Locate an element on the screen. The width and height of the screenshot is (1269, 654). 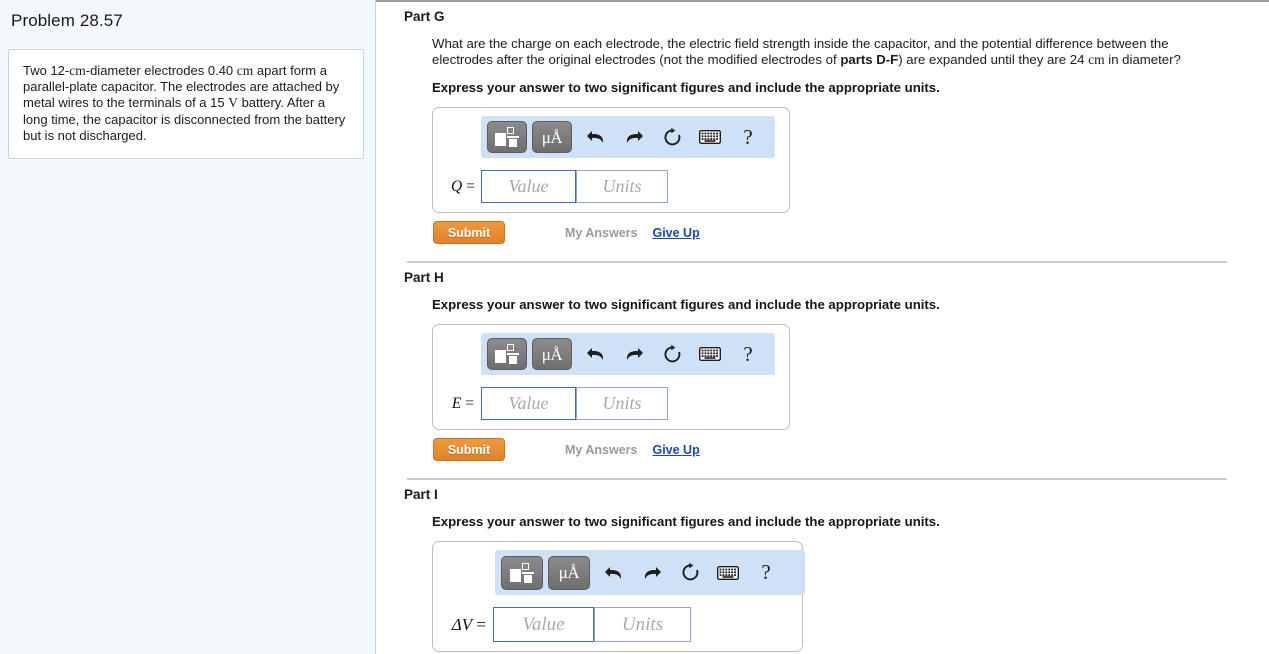
answer-field-row: Q = Value Units is located at coordinates (611, 186).